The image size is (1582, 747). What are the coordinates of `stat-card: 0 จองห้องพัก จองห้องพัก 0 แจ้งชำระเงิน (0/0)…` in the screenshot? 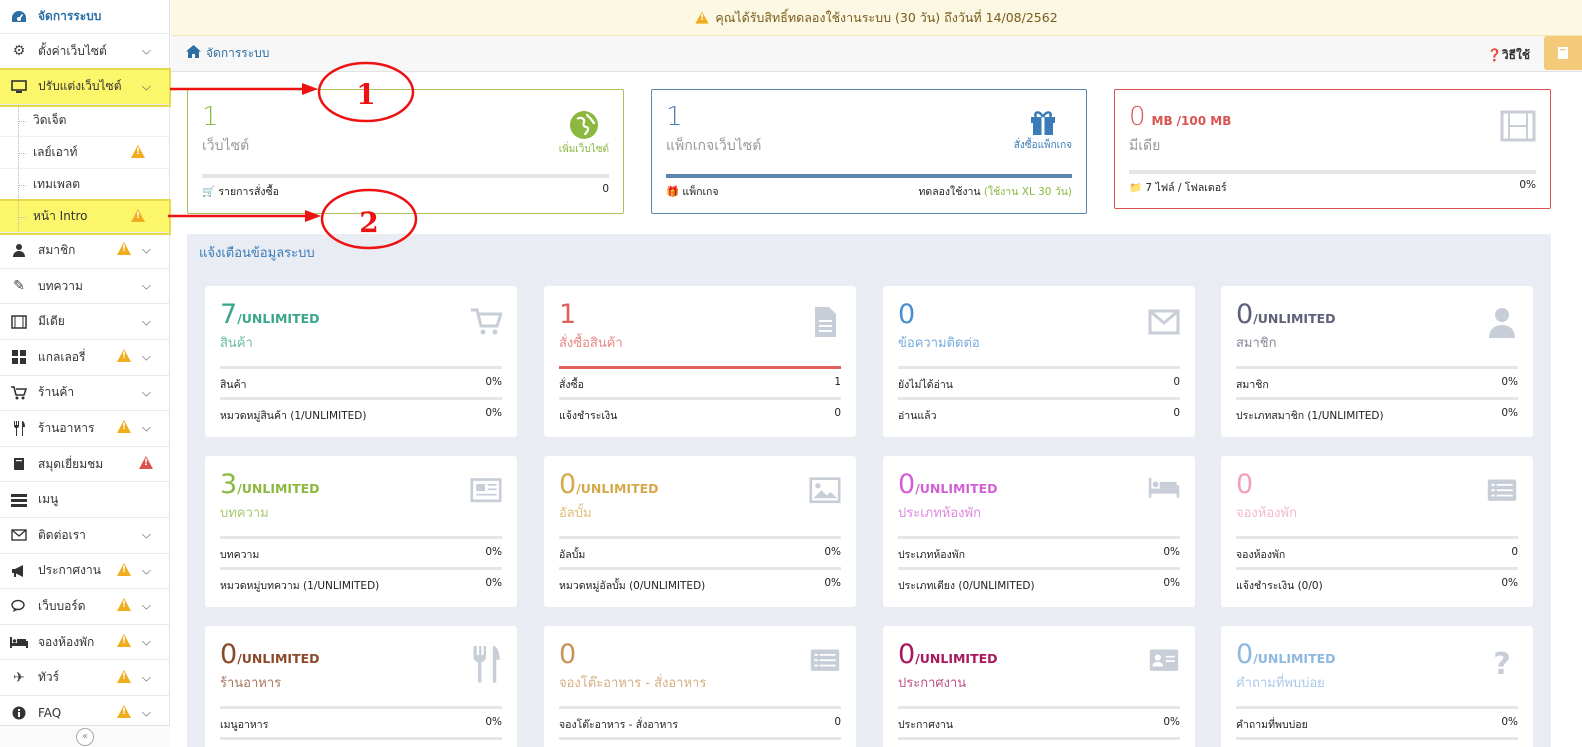 It's located at (1377, 531).